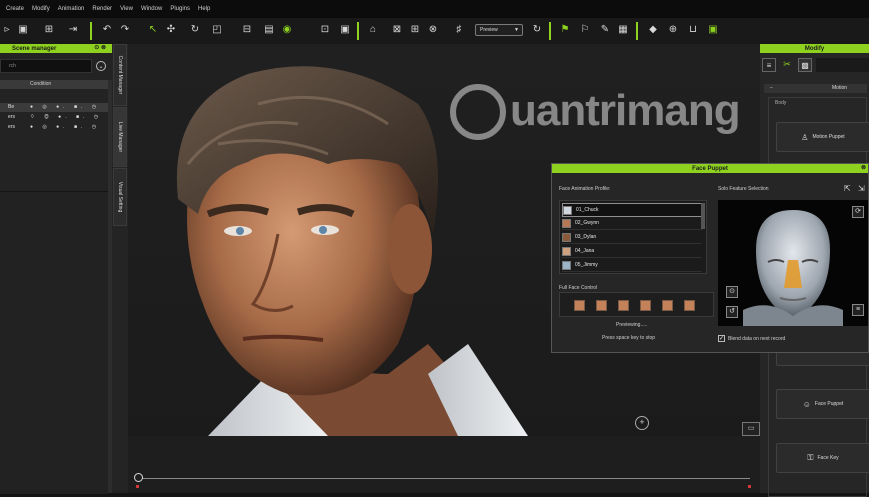 The width and height of the screenshot is (869, 497). Describe the element at coordinates (673, 30) in the screenshot. I see `search-icon: ⊕` at that location.